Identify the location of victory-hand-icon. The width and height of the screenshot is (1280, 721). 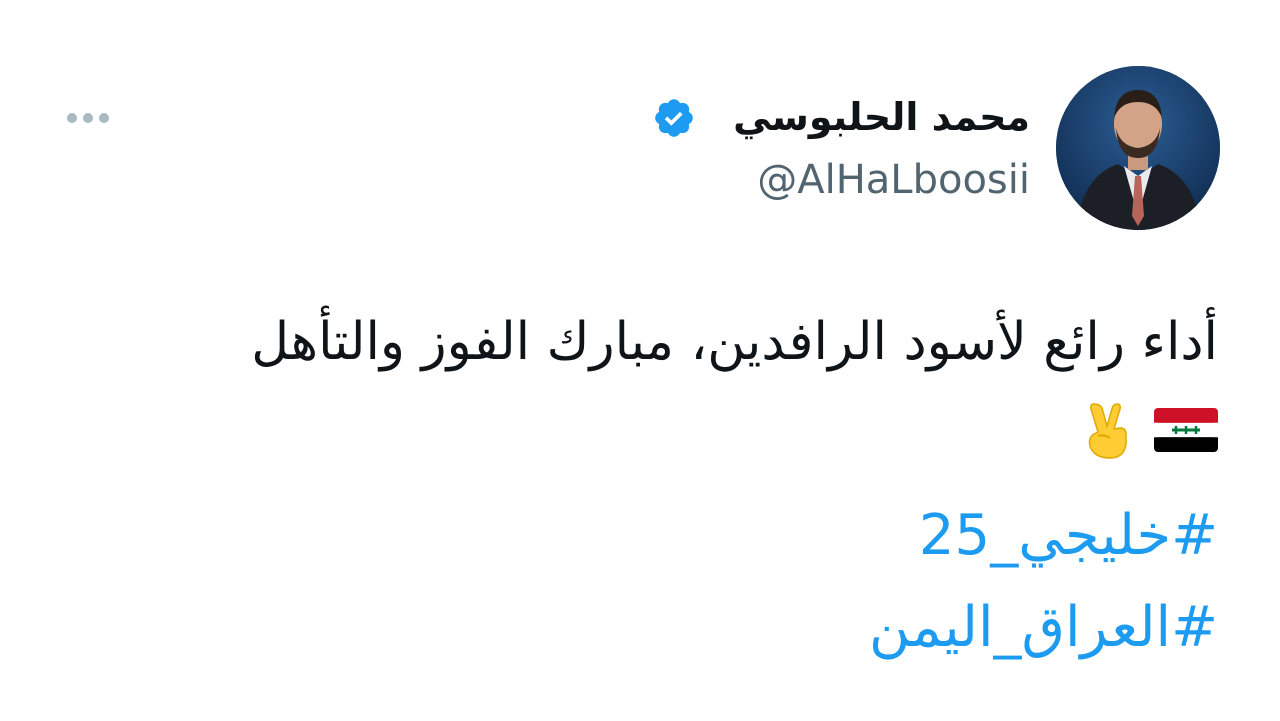
(1106, 432).